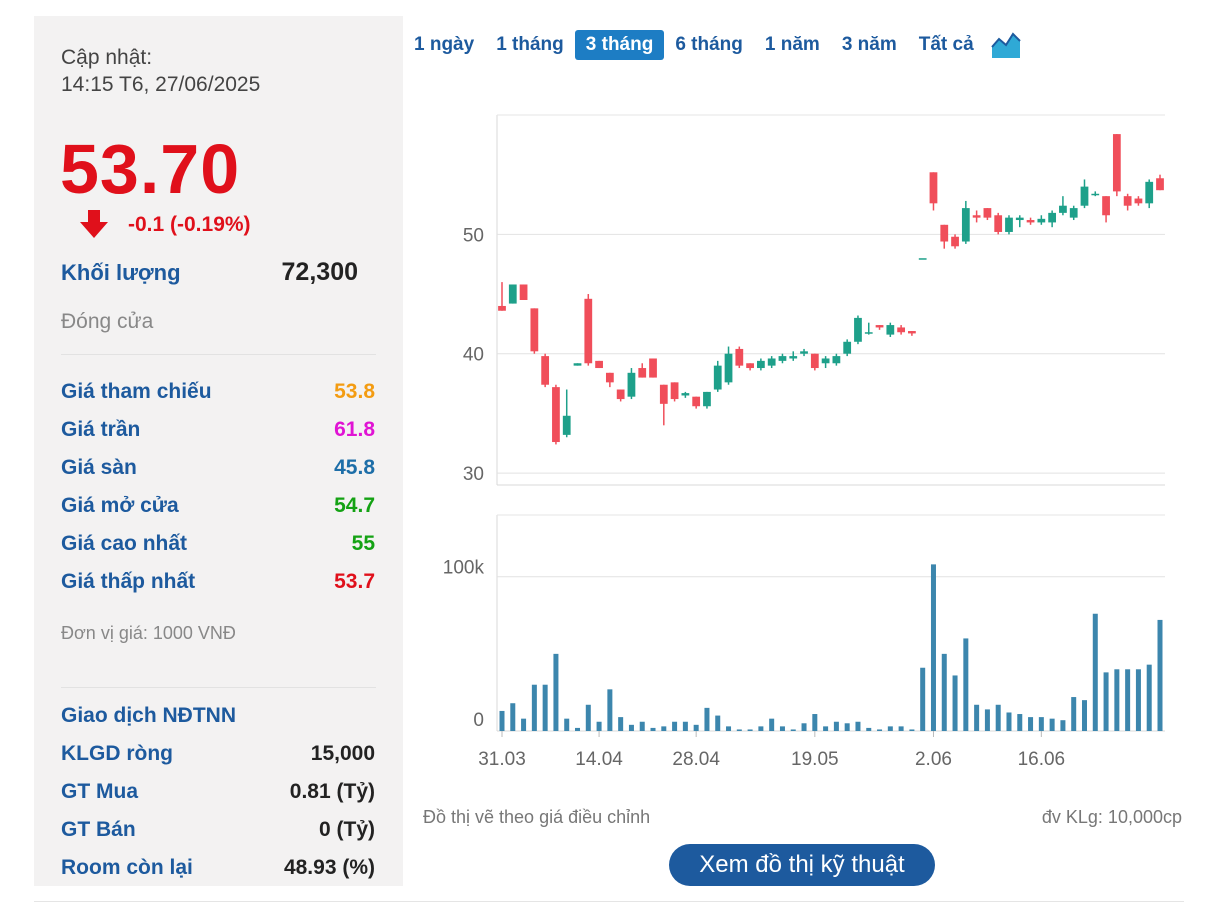 The height and width of the screenshot is (910, 1210). Describe the element at coordinates (464, 568) in the screenshot. I see `volume-tick-label: 100k` at that location.